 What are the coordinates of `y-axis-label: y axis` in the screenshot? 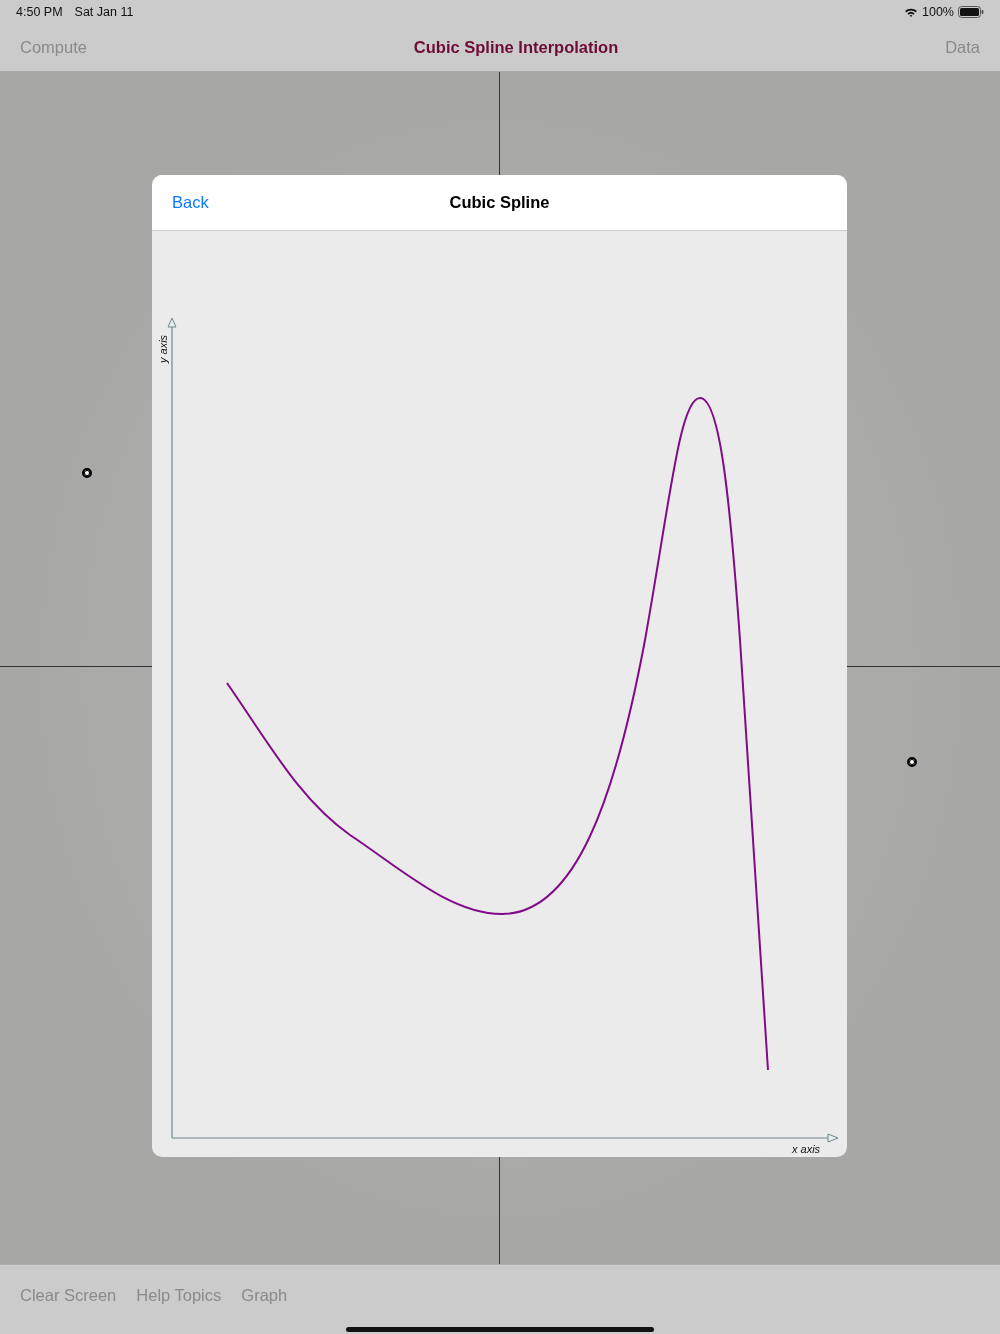 It's located at (163, 348).